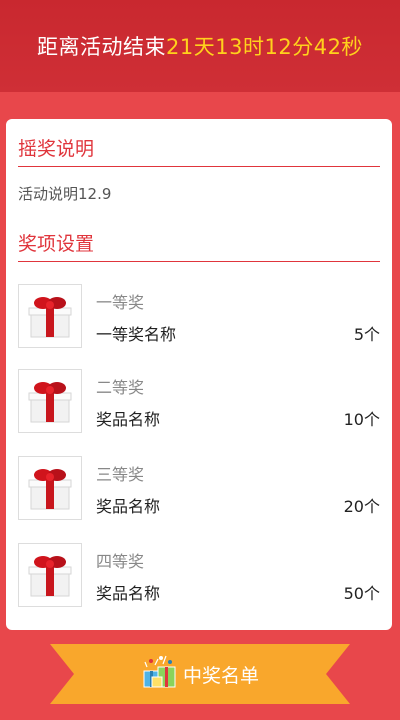 This screenshot has height=720, width=400. Describe the element at coordinates (199, 576) in the screenshot. I see `prize-item: 四等奖 奖品名称 50个` at that location.